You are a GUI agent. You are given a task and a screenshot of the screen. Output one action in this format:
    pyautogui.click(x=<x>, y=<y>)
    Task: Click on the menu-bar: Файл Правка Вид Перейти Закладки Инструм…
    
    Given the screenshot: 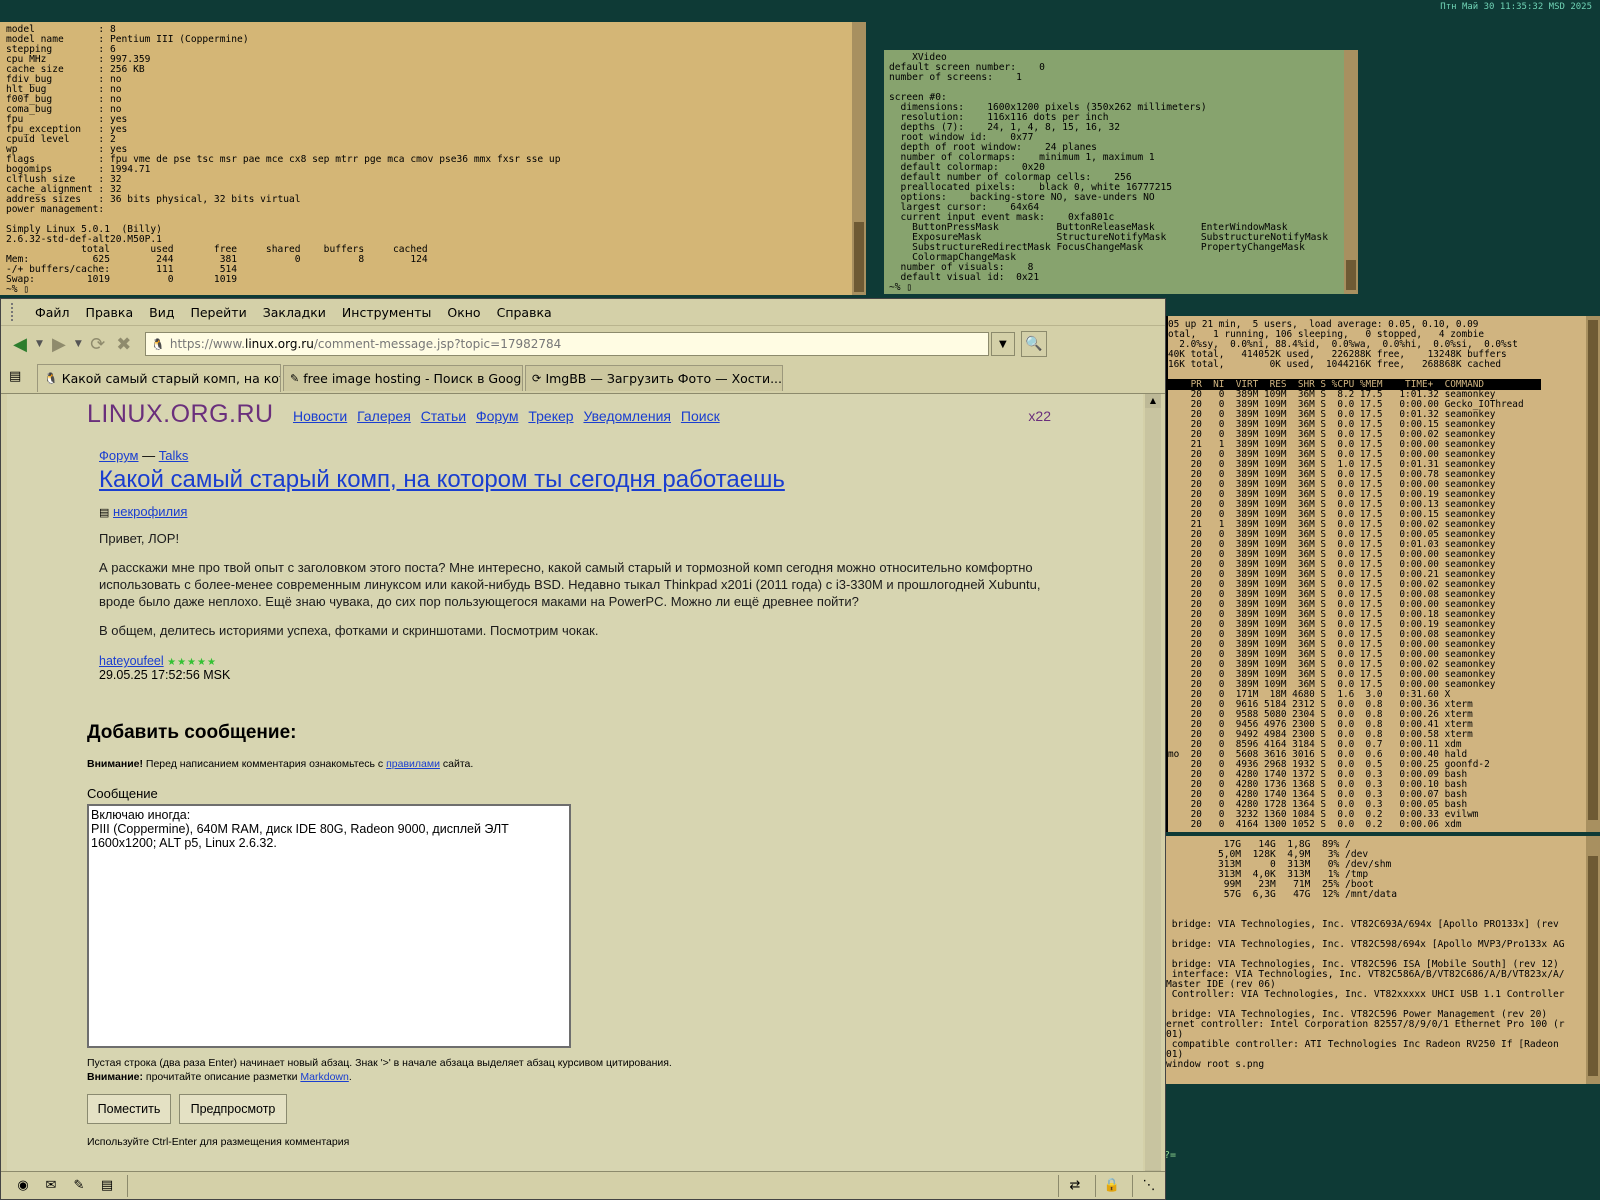 What is the action you would take?
    pyautogui.click(x=583, y=312)
    